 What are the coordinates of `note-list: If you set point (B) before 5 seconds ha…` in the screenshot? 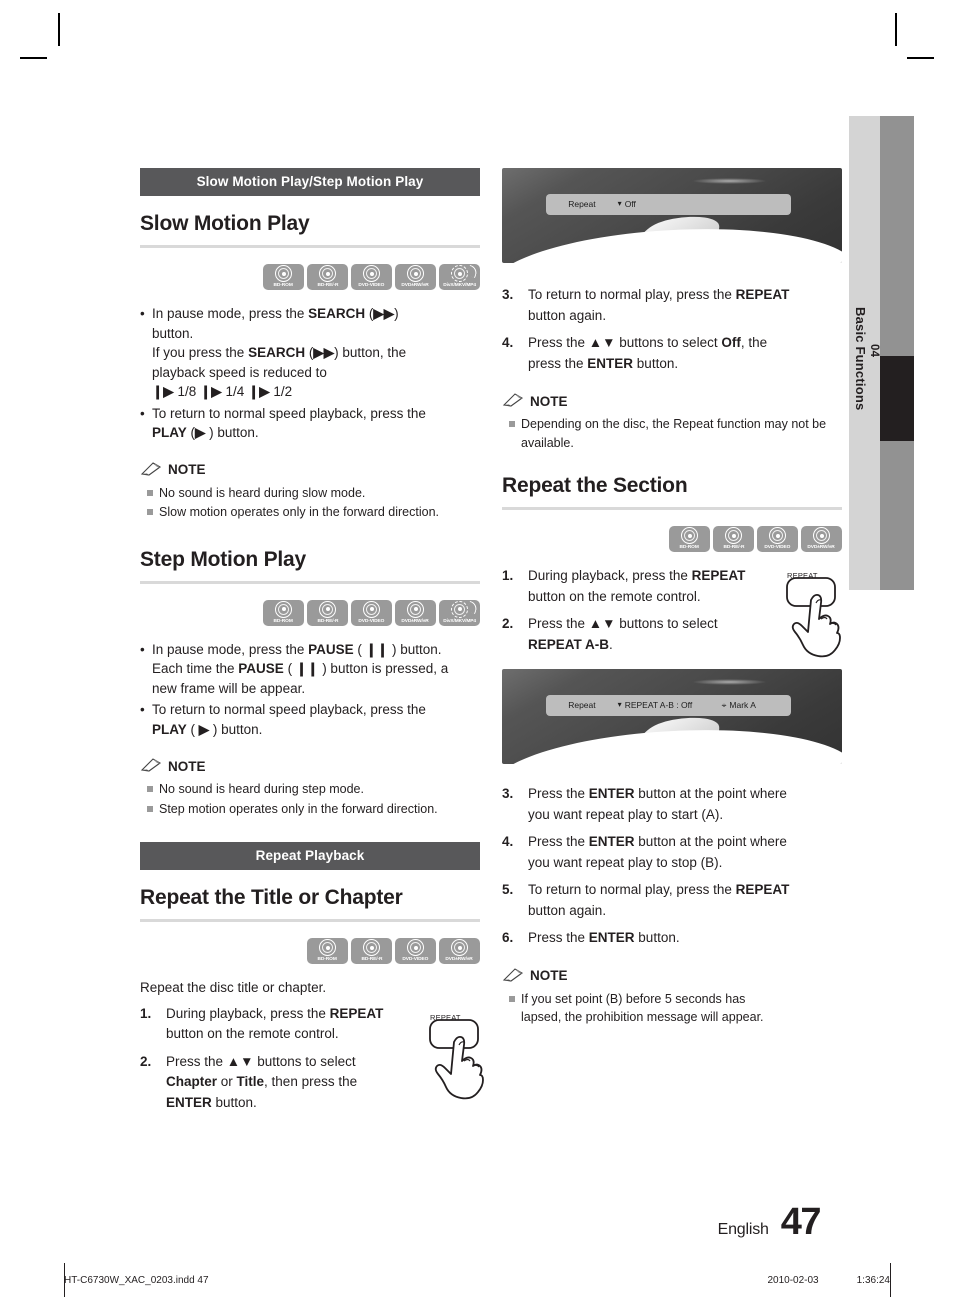 It's located at (672, 1008).